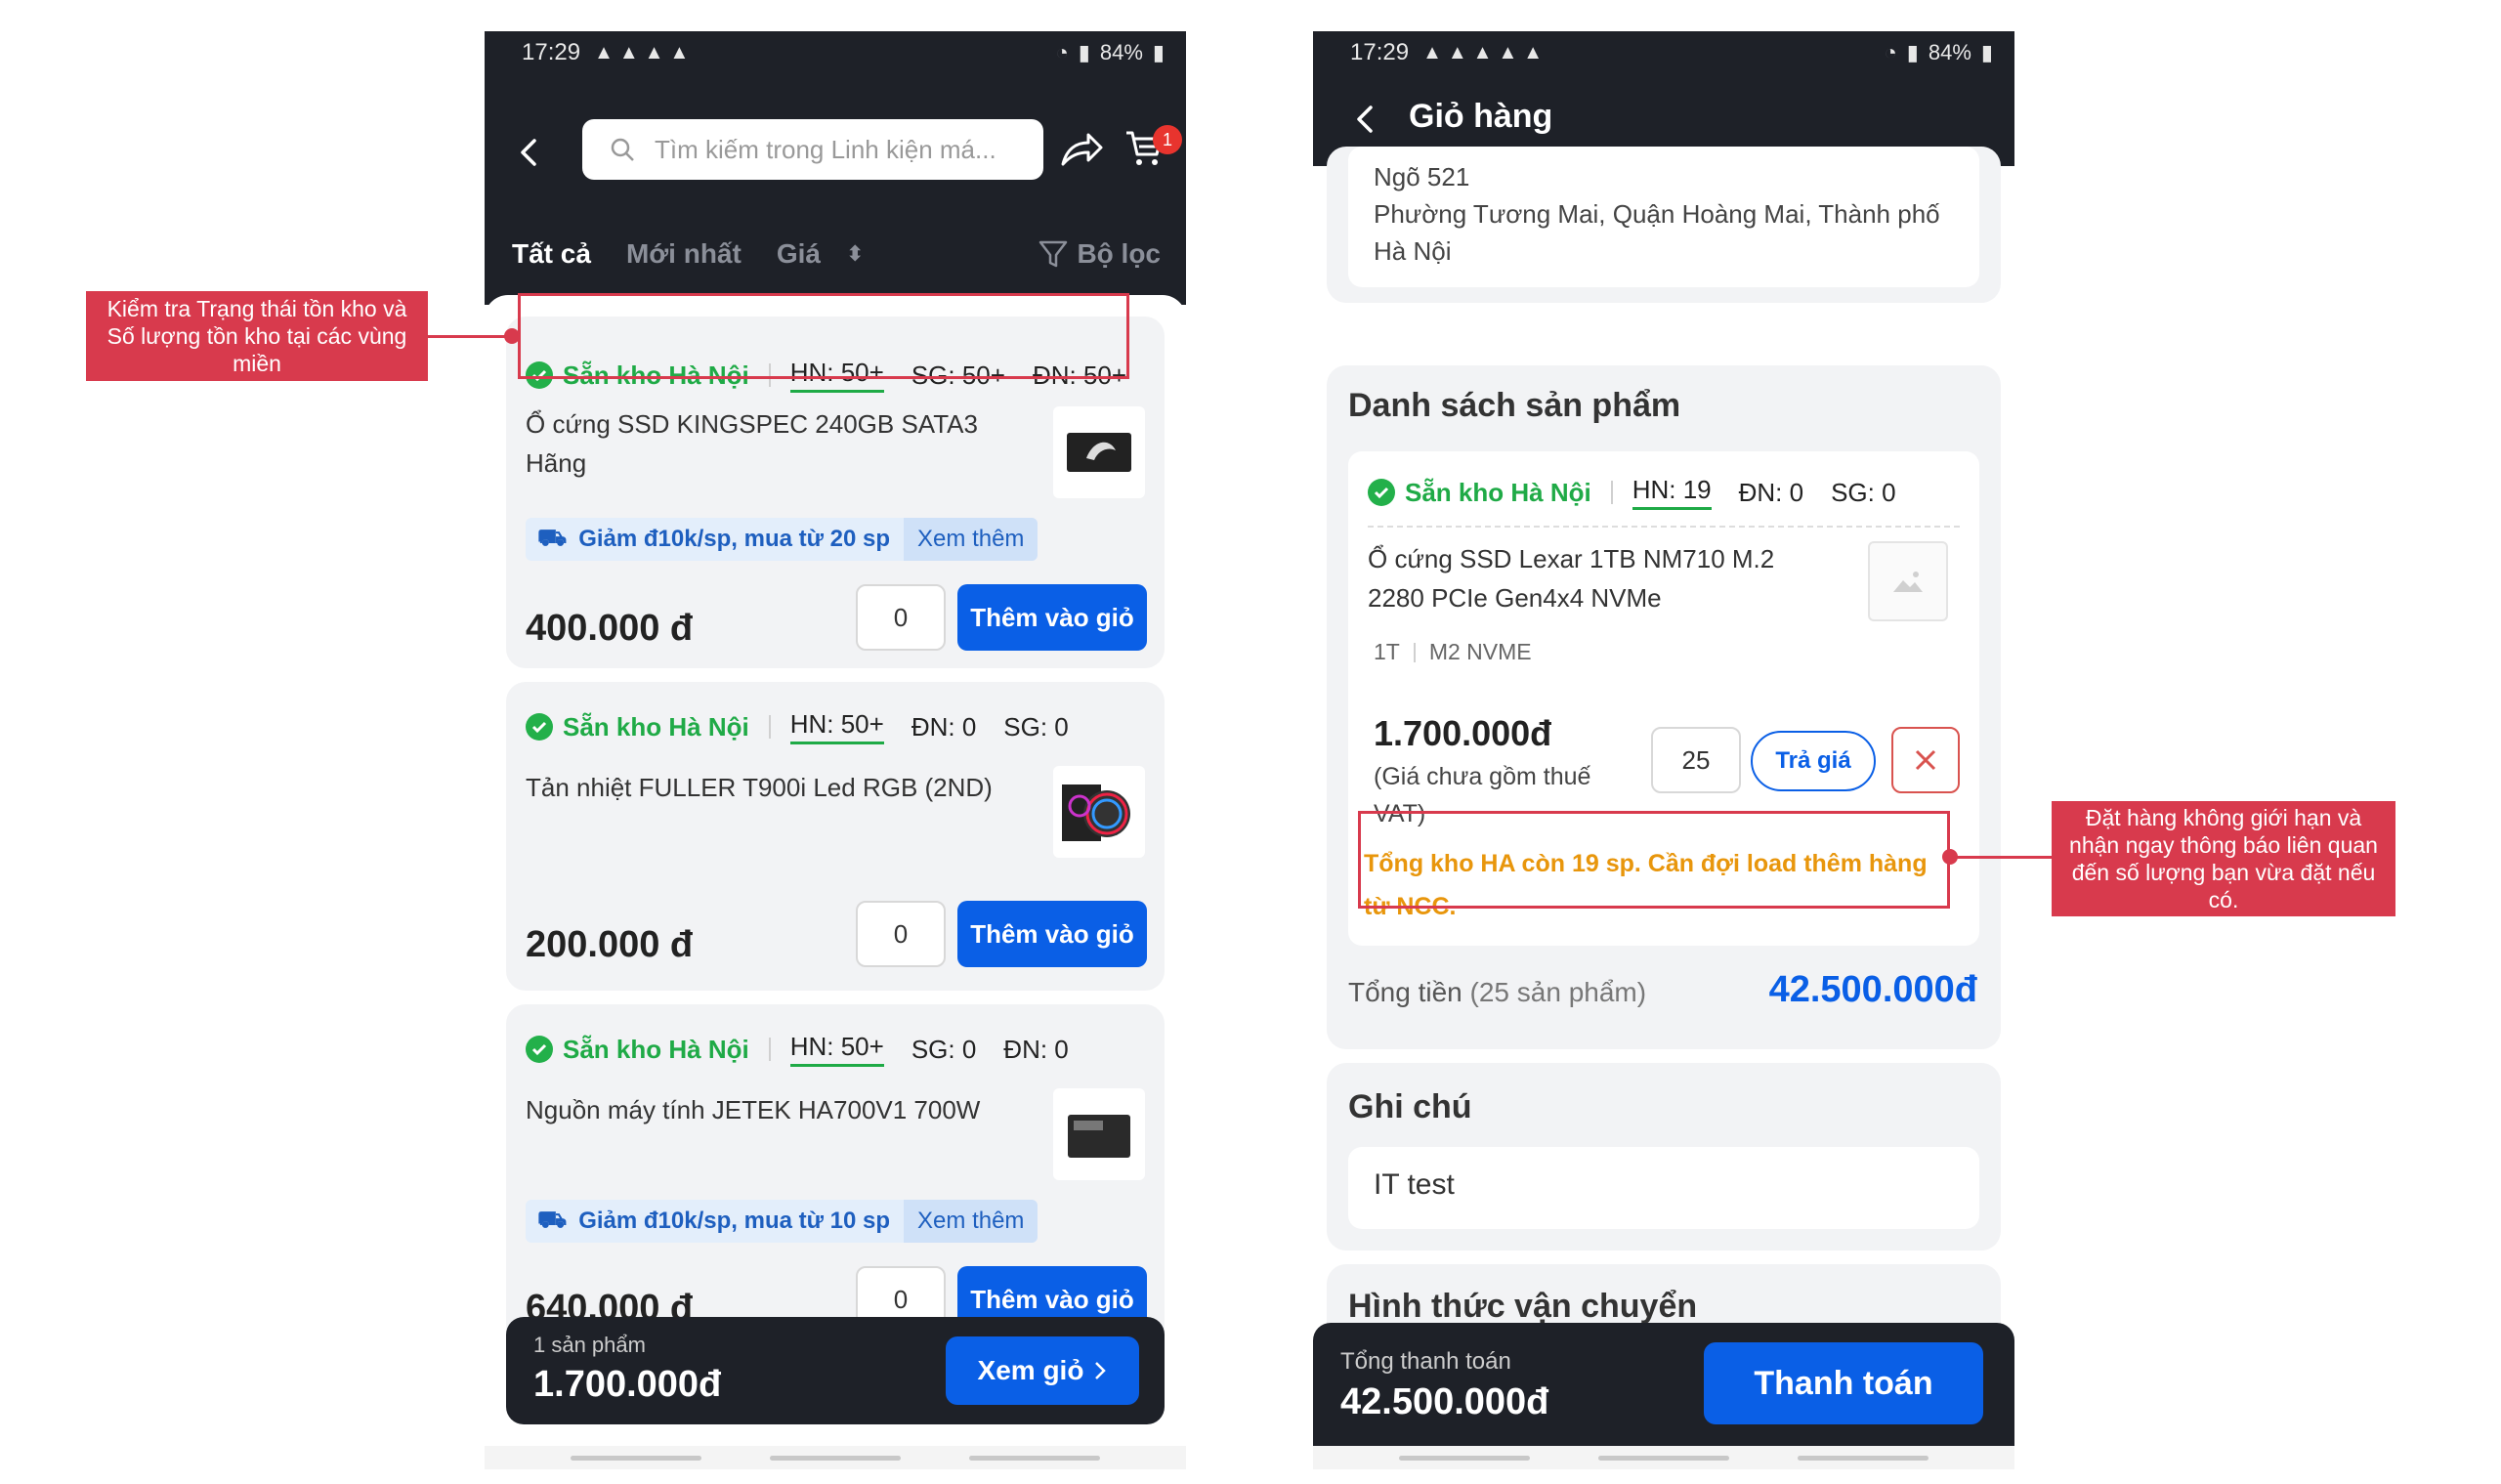 The width and height of the screenshot is (2501, 1484). Describe the element at coordinates (1925, 760) in the screenshot. I see `remove-item-button` at that location.